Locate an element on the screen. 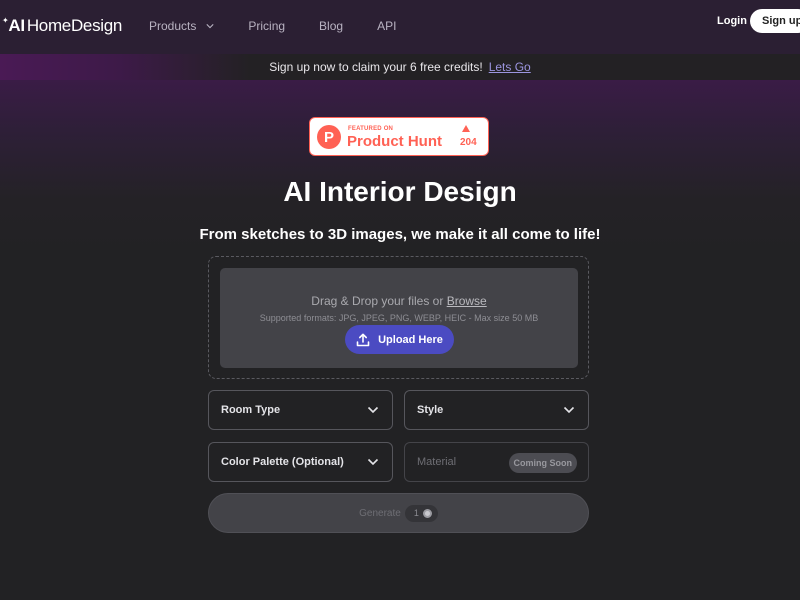  logo-brand-text: HomeDesign is located at coordinates (74, 25).